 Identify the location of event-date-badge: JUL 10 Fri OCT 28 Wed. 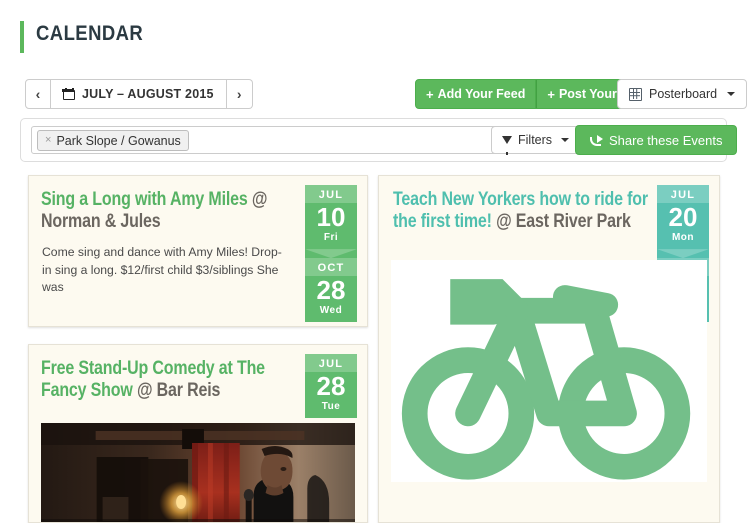
(331, 254).